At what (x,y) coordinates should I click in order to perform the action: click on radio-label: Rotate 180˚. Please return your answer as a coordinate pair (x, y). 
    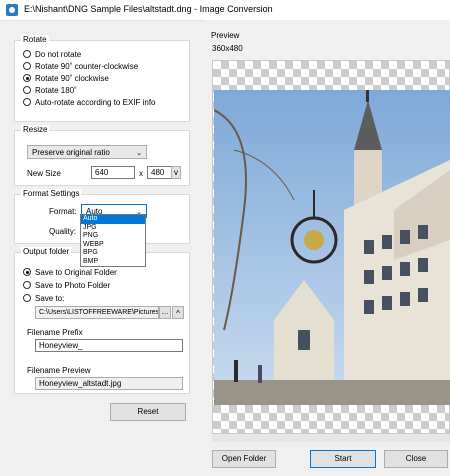
    Looking at the image, I should click on (56, 90).